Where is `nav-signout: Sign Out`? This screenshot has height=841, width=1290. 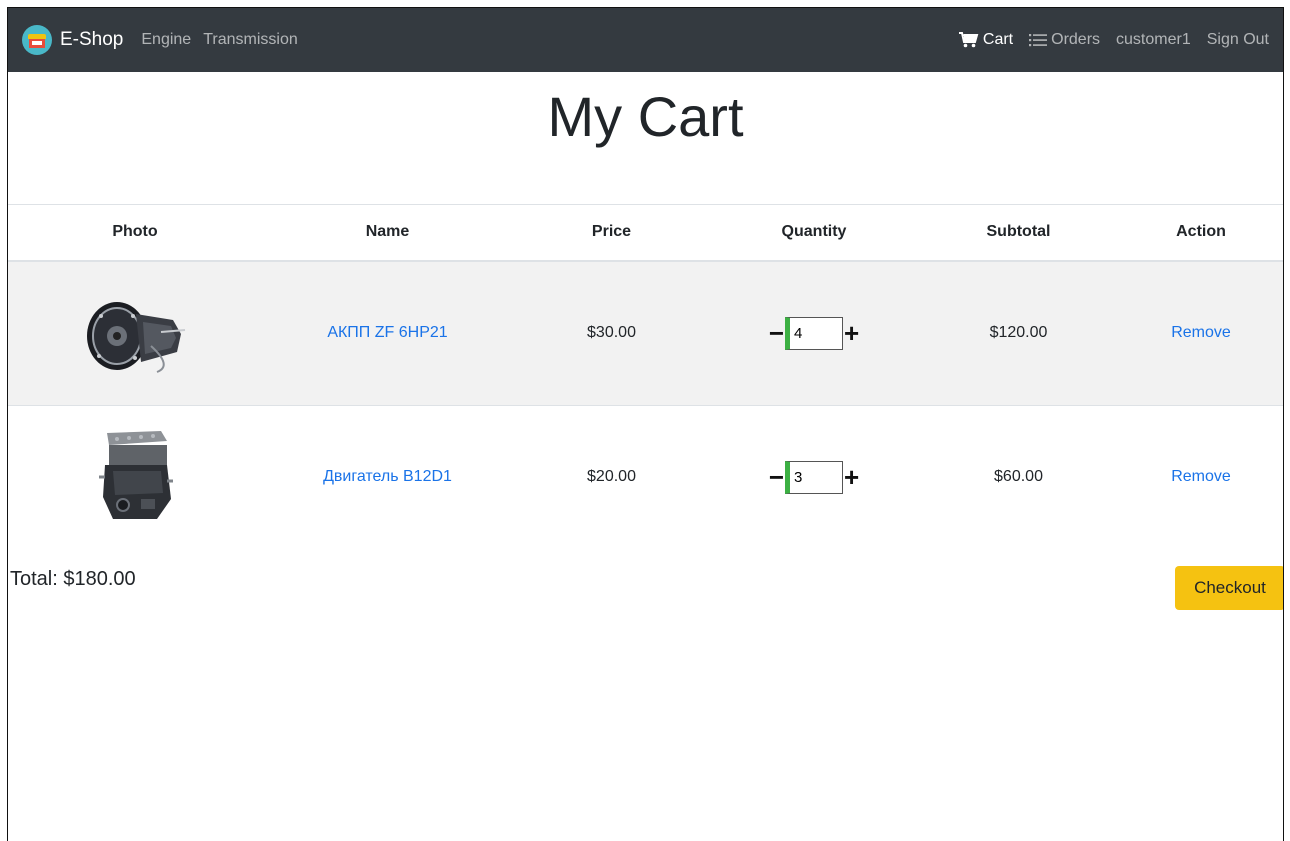 nav-signout: Sign Out is located at coordinates (1238, 40).